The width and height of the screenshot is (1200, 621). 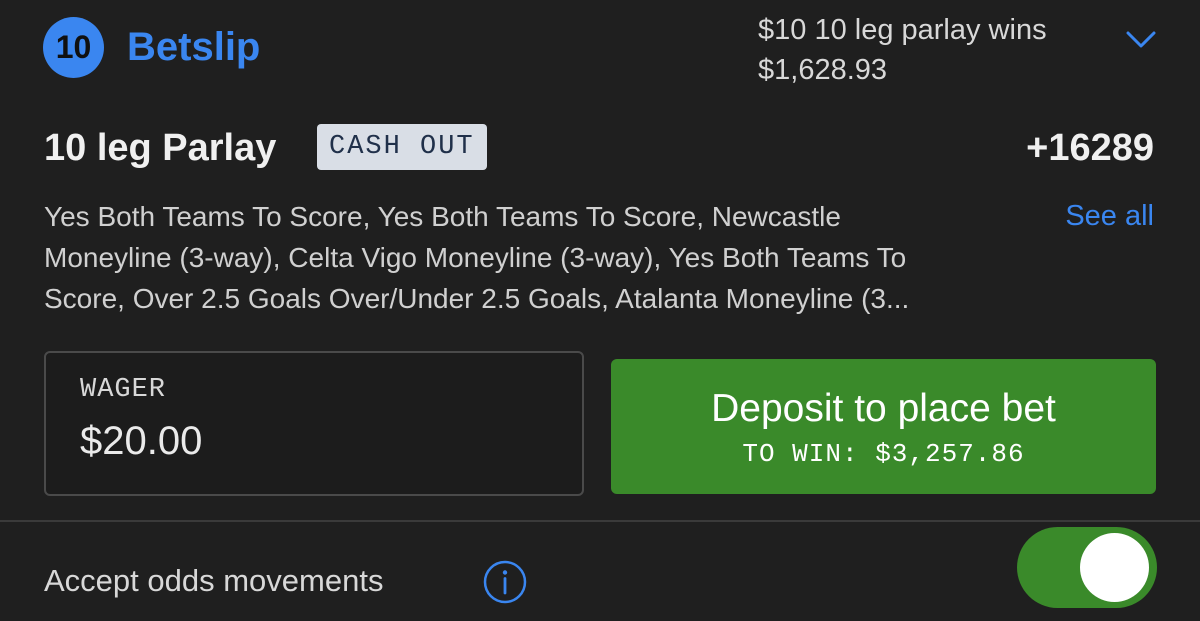 I want to click on deposit-to-place-bet-button: Deposit to place bet TO WIN: $3,257.86, so click(x=883, y=426).